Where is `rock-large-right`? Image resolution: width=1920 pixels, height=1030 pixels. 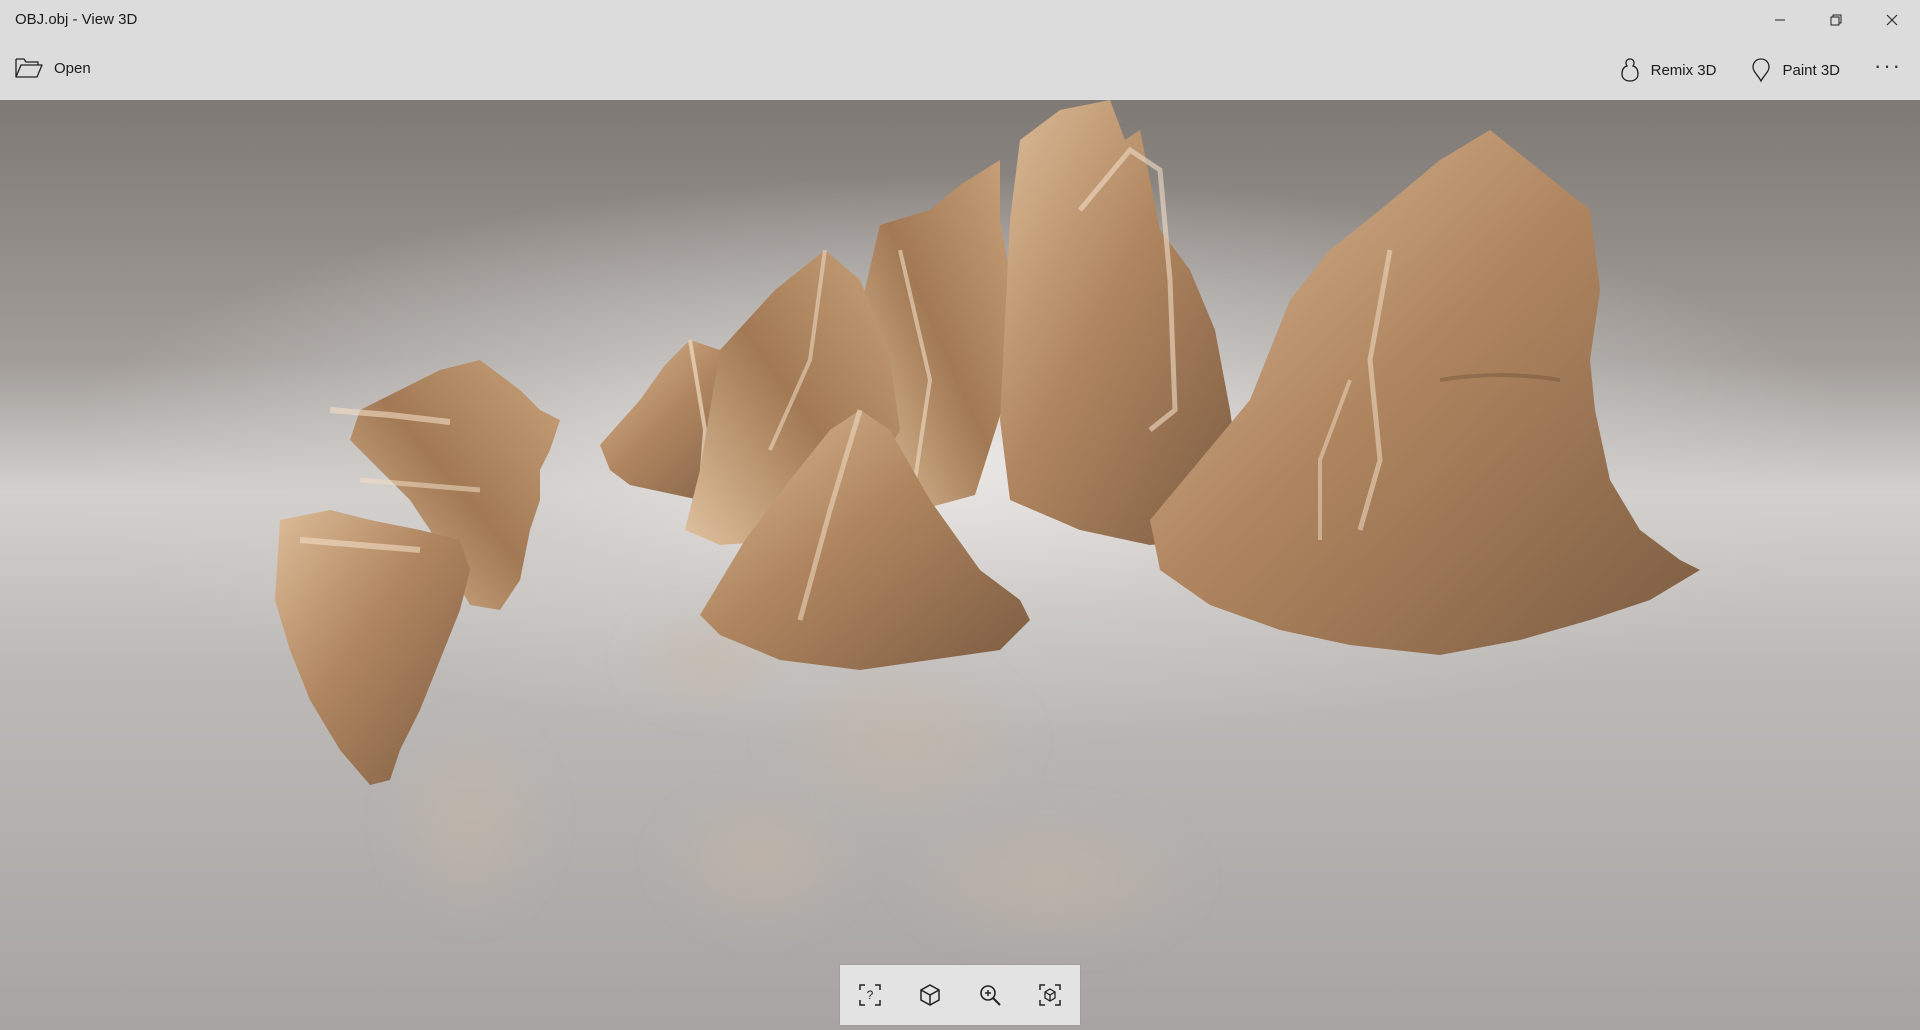
rock-large-right is located at coordinates (1425, 392).